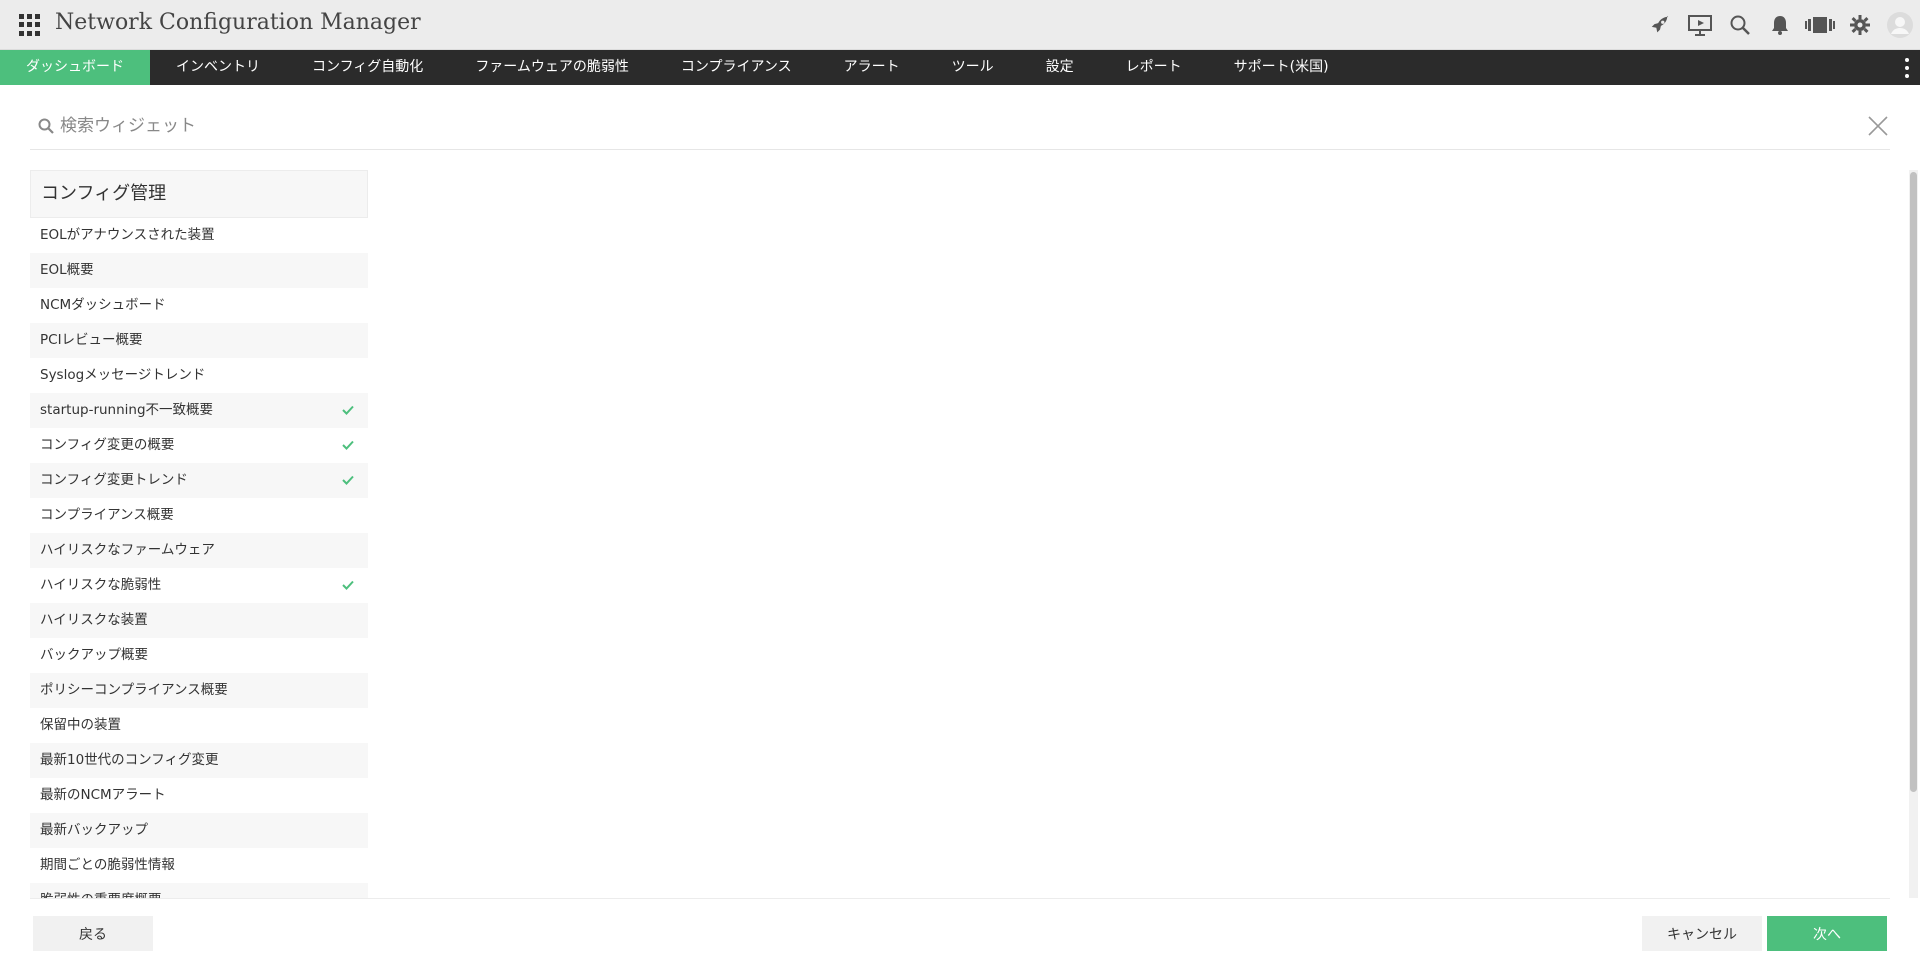 The width and height of the screenshot is (1920, 977). Describe the element at coordinates (1702, 933) in the screenshot. I see `cancel-button: キャンセル` at that location.